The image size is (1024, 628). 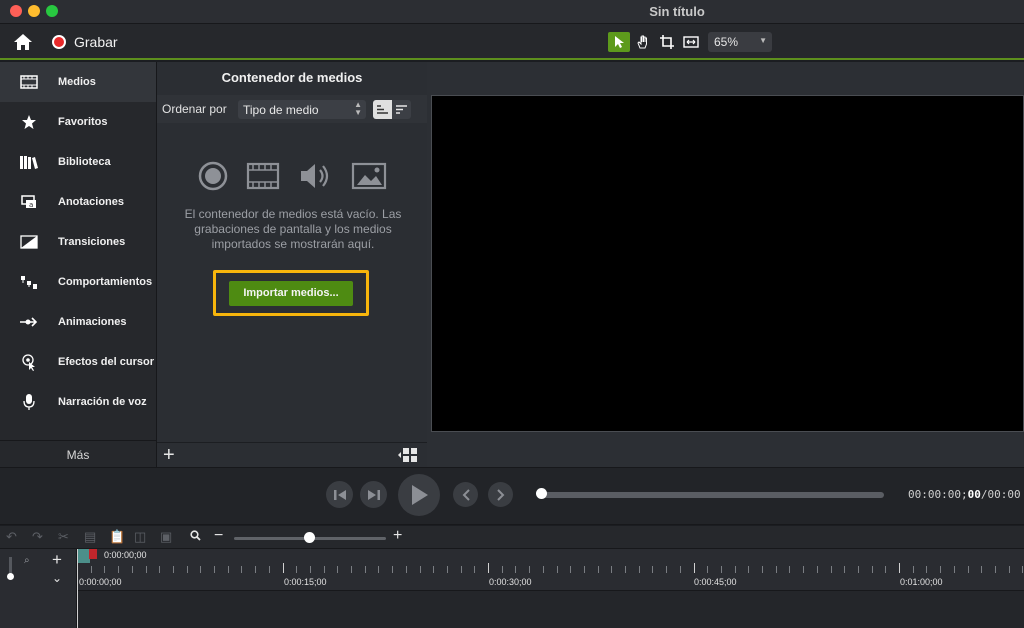 I want to click on behaviors-icon, so click(x=29, y=282).